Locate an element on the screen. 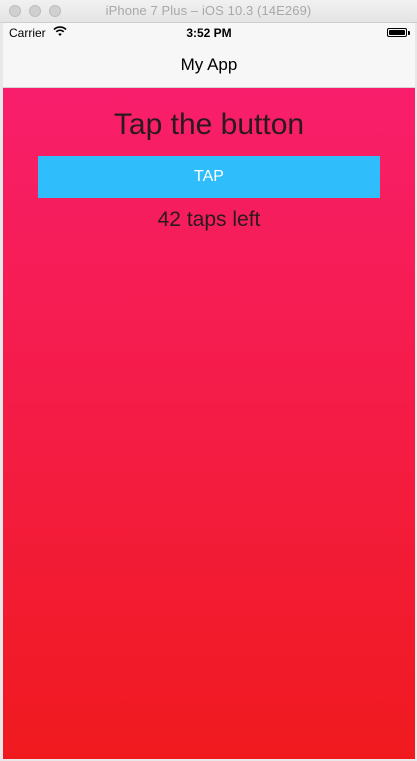 Image resolution: width=417 pixels, height=761 pixels. navigation-bar: My App is located at coordinates (209, 65).